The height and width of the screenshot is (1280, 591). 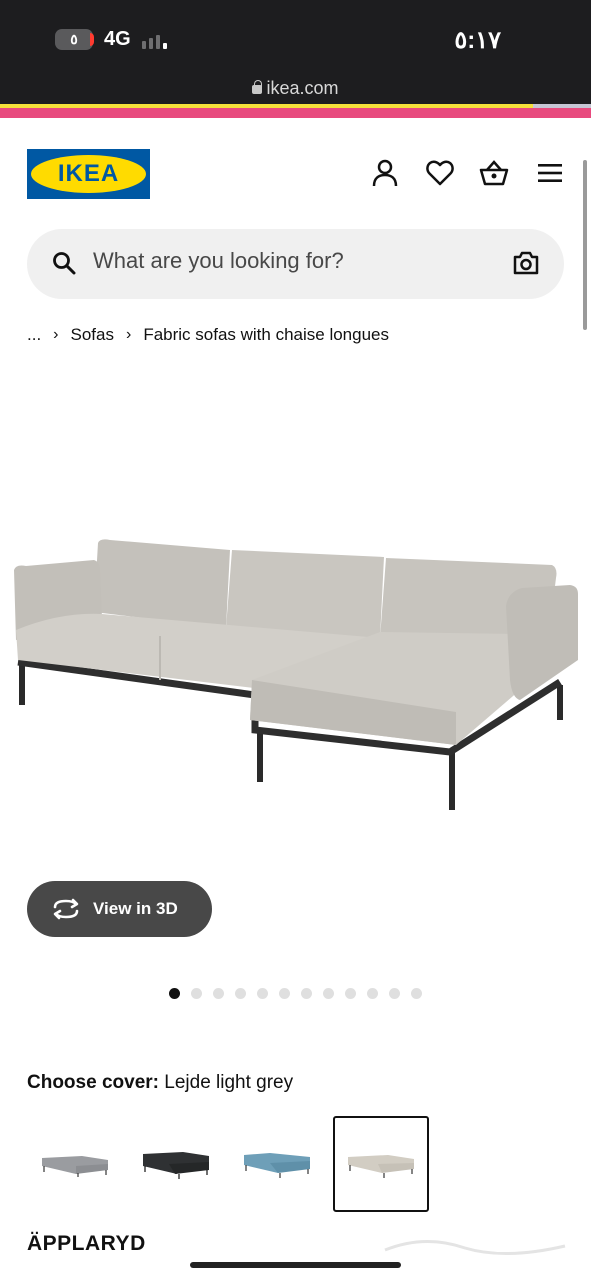 I want to click on battery-level: ٥, so click(x=74, y=39).